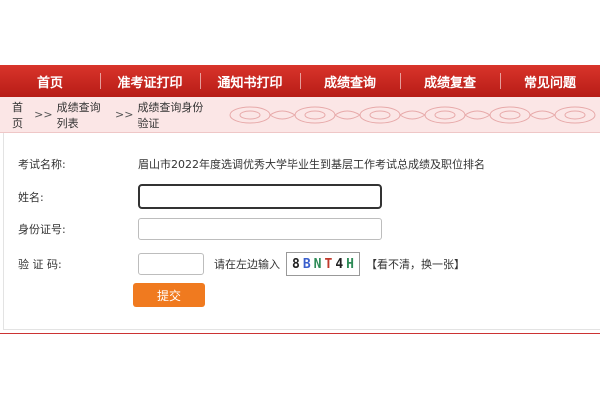 This screenshot has height=400, width=600. What do you see at coordinates (317, 264) in the screenshot?
I see `captcha-char: N` at bounding box center [317, 264].